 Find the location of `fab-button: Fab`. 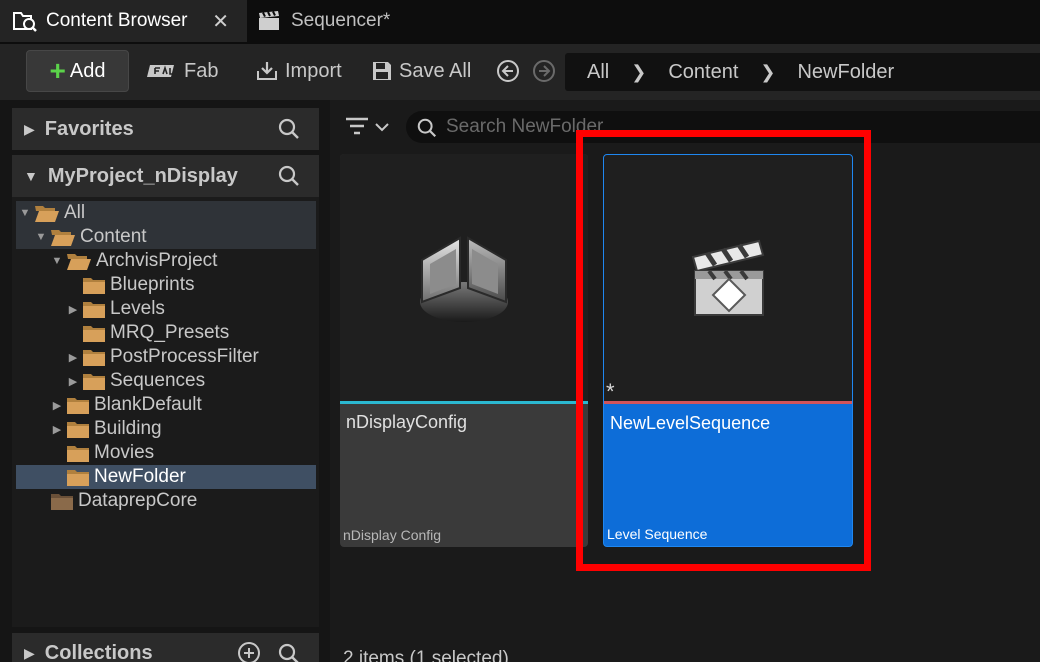

fab-button: Fab is located at coordinates (182, 71).